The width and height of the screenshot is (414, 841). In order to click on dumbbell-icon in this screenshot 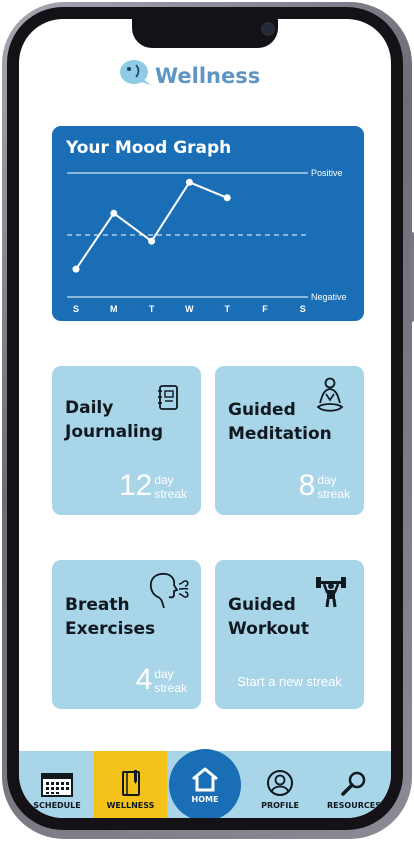, I will do `click(331, 592)`.